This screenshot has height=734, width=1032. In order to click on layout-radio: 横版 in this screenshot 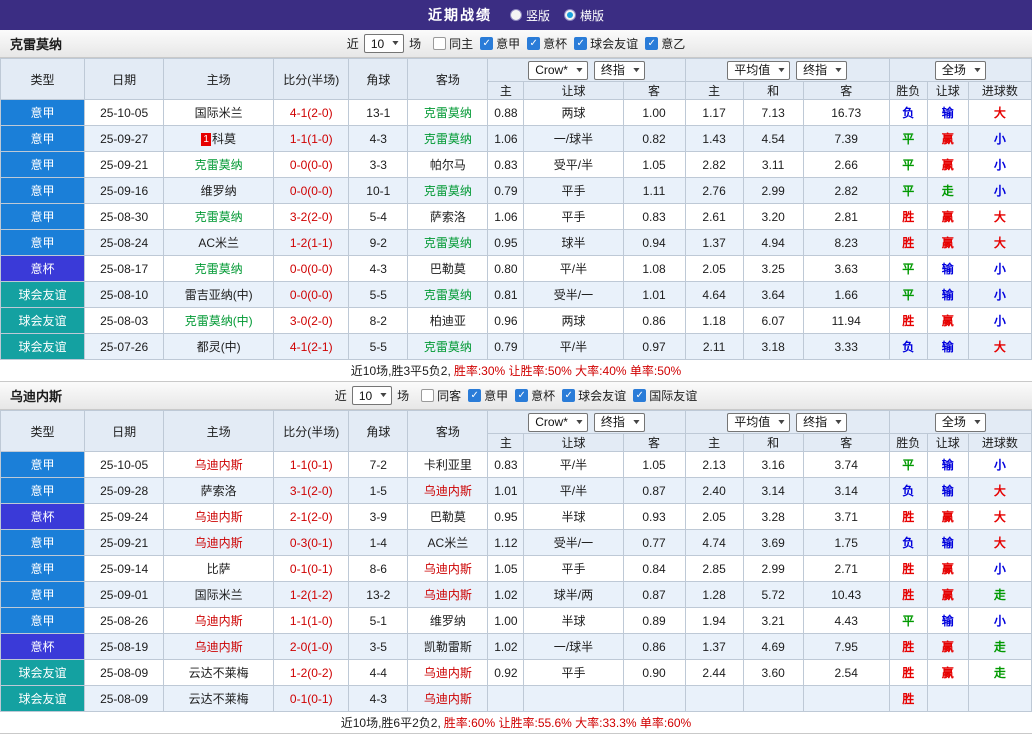, I will do `click(584, 15)`.